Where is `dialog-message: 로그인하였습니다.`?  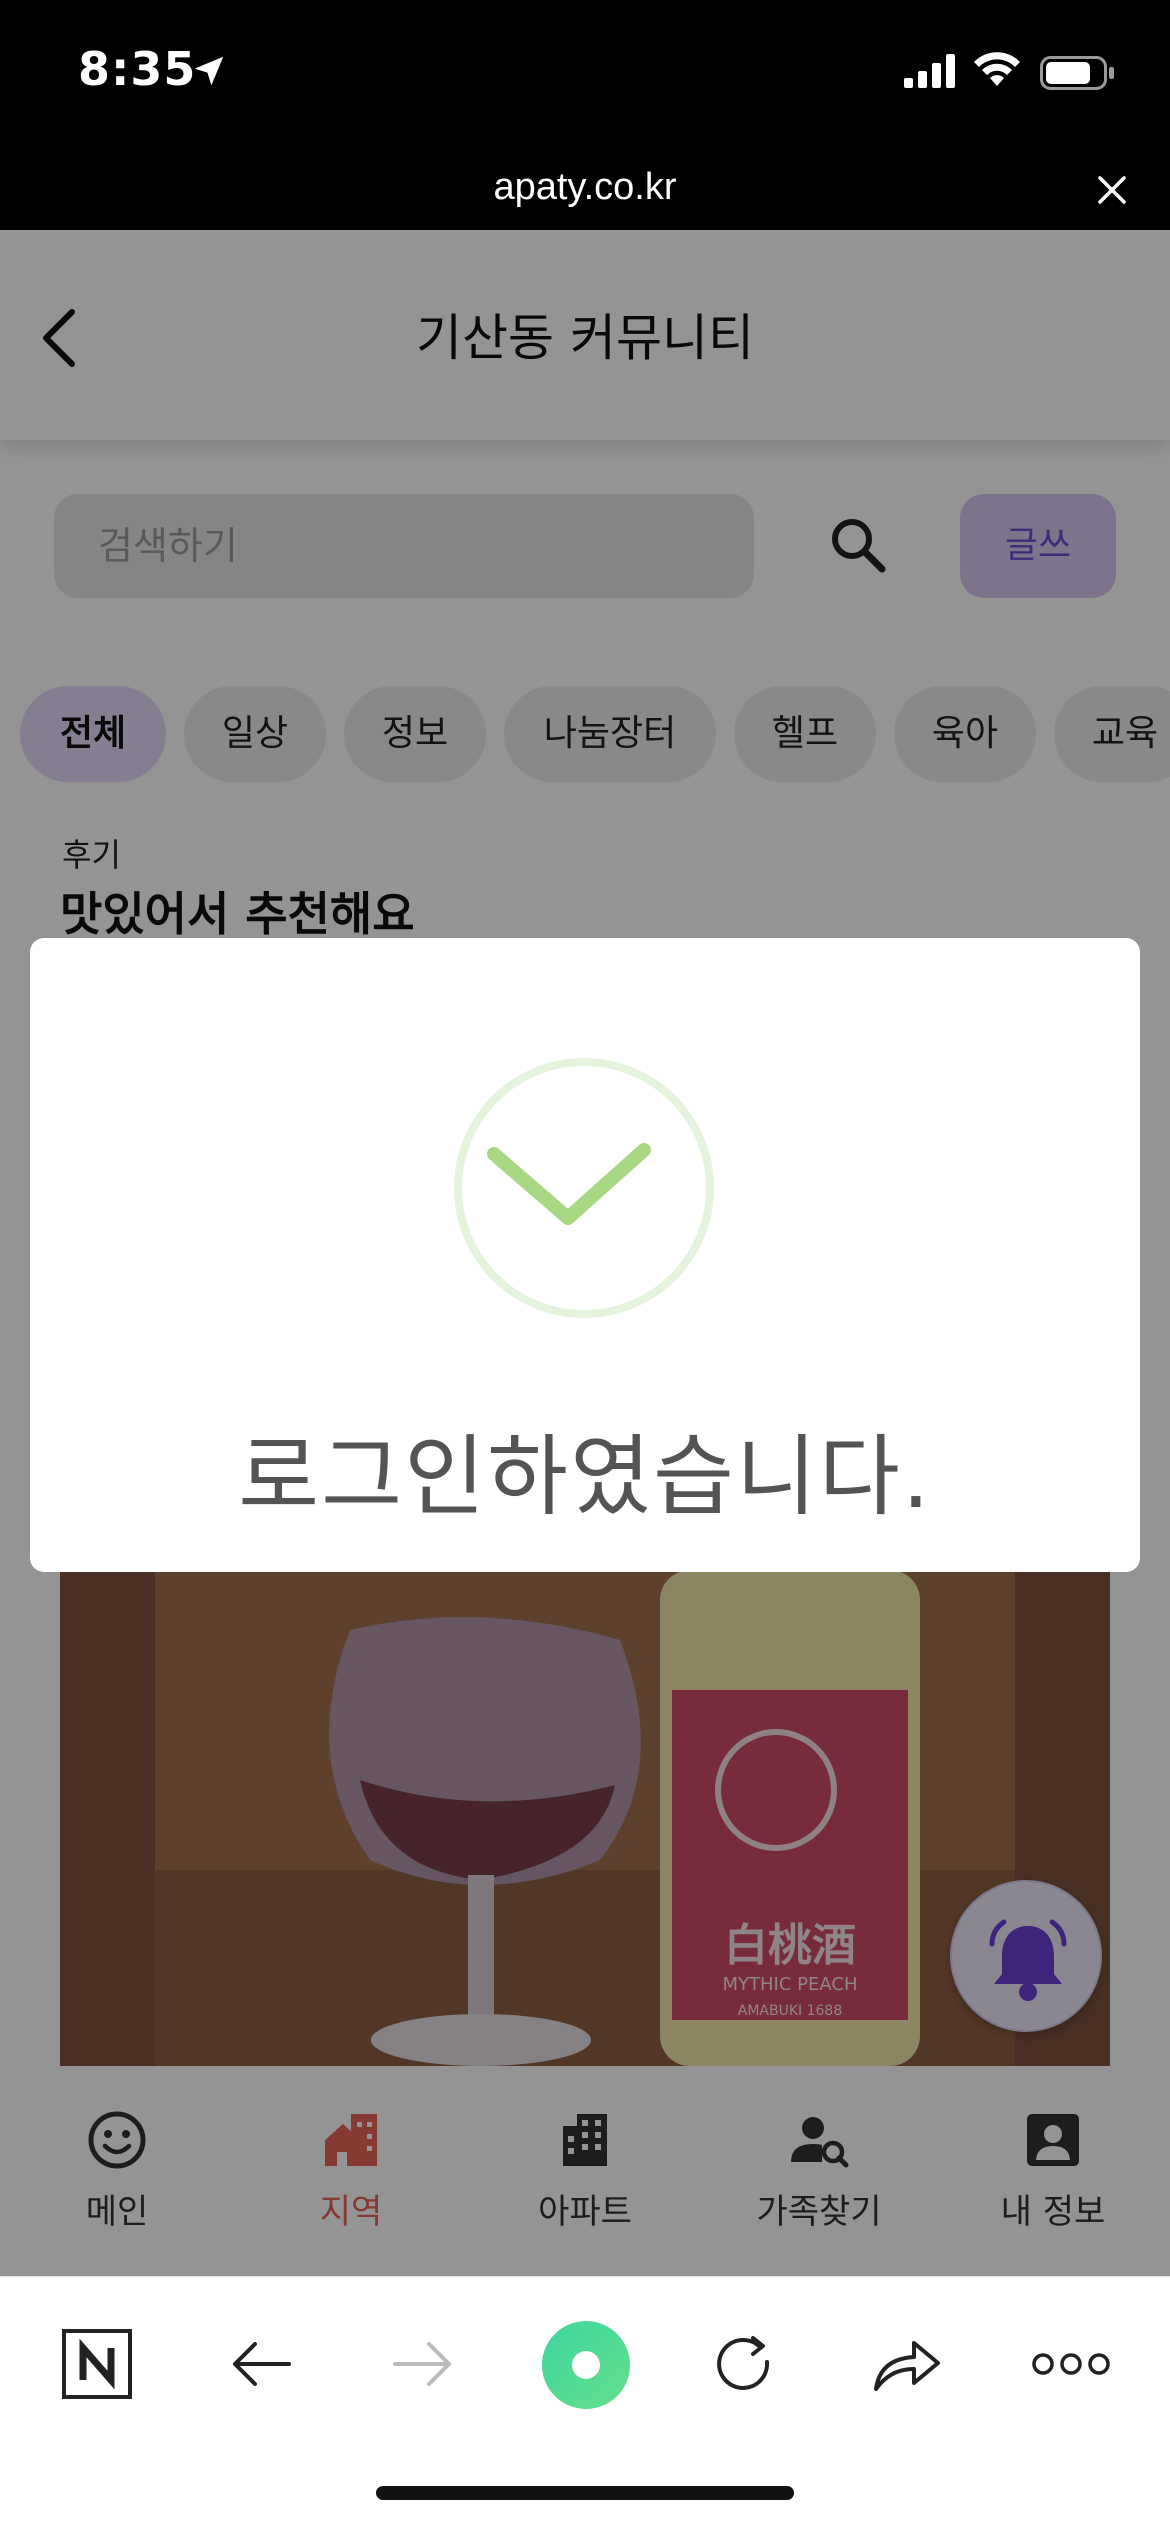
dialog-message: 로그인하였습니다. is located at coordinates (585, 1476).